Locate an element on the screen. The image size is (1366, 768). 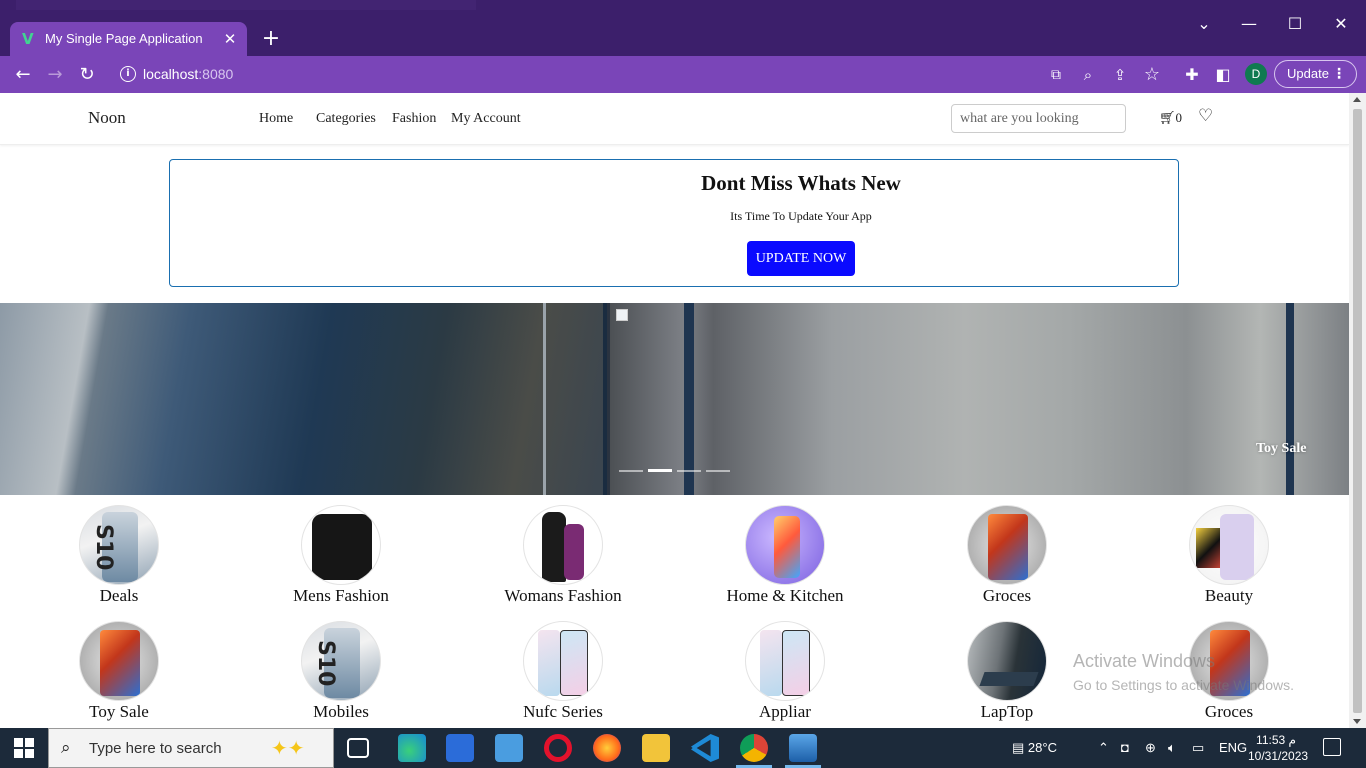
cart-icon: 🛒︎ is located at coordinates (1167, 117).